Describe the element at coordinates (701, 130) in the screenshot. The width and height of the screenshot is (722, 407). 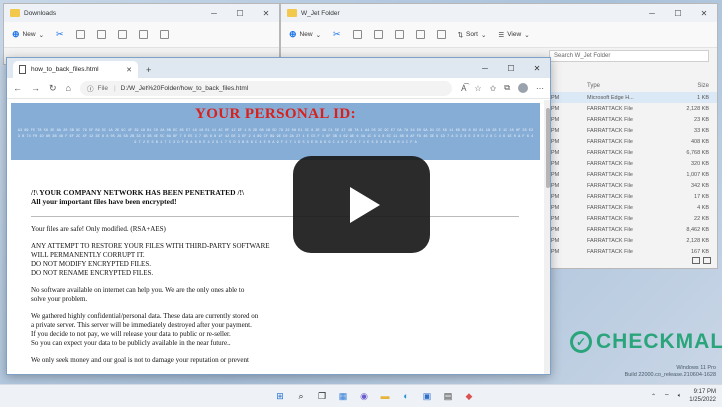
I see `file-size: 33 KB` at that location.